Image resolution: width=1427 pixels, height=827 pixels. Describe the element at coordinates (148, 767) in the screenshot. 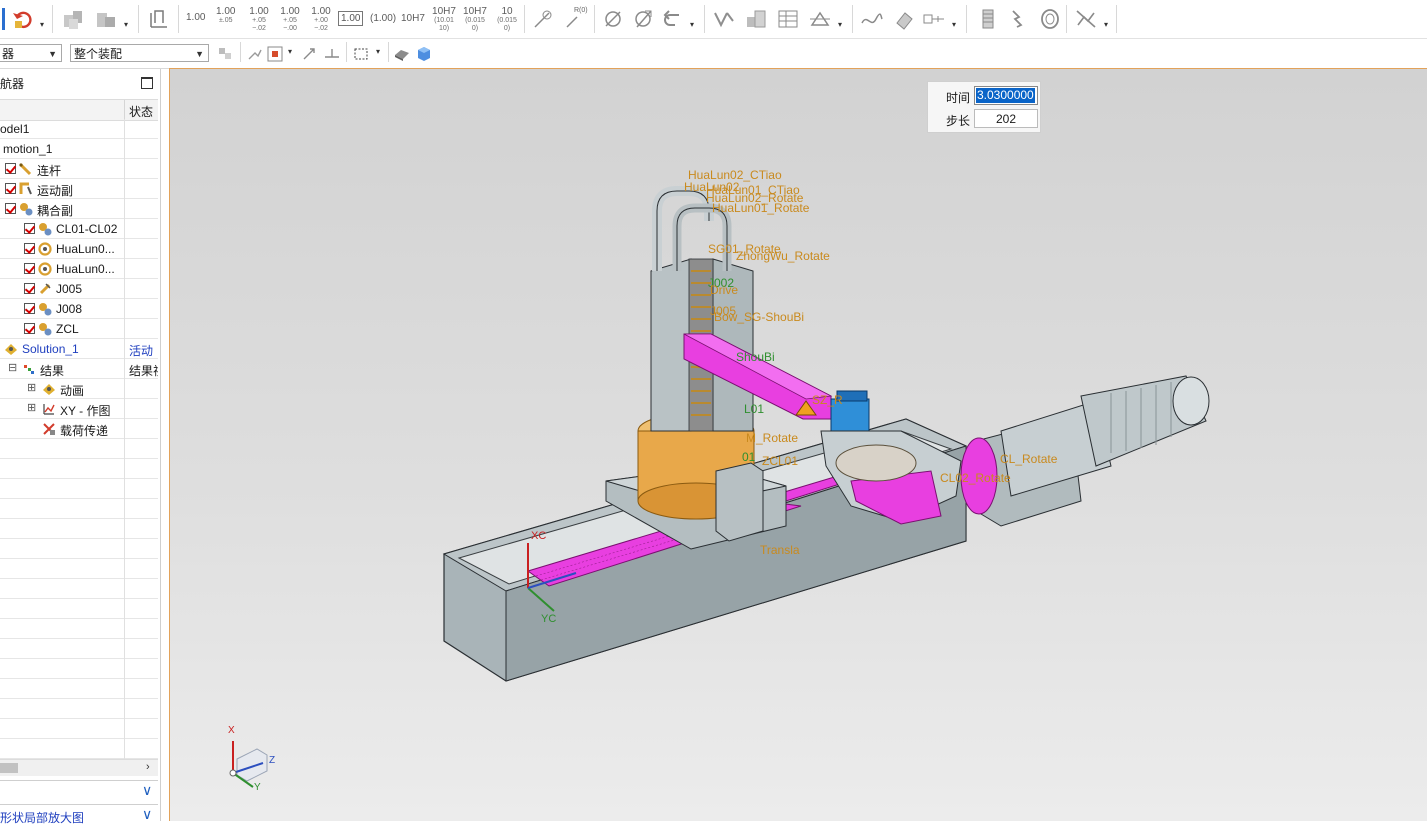

I see `scroll-right-icon: ›` at that location.